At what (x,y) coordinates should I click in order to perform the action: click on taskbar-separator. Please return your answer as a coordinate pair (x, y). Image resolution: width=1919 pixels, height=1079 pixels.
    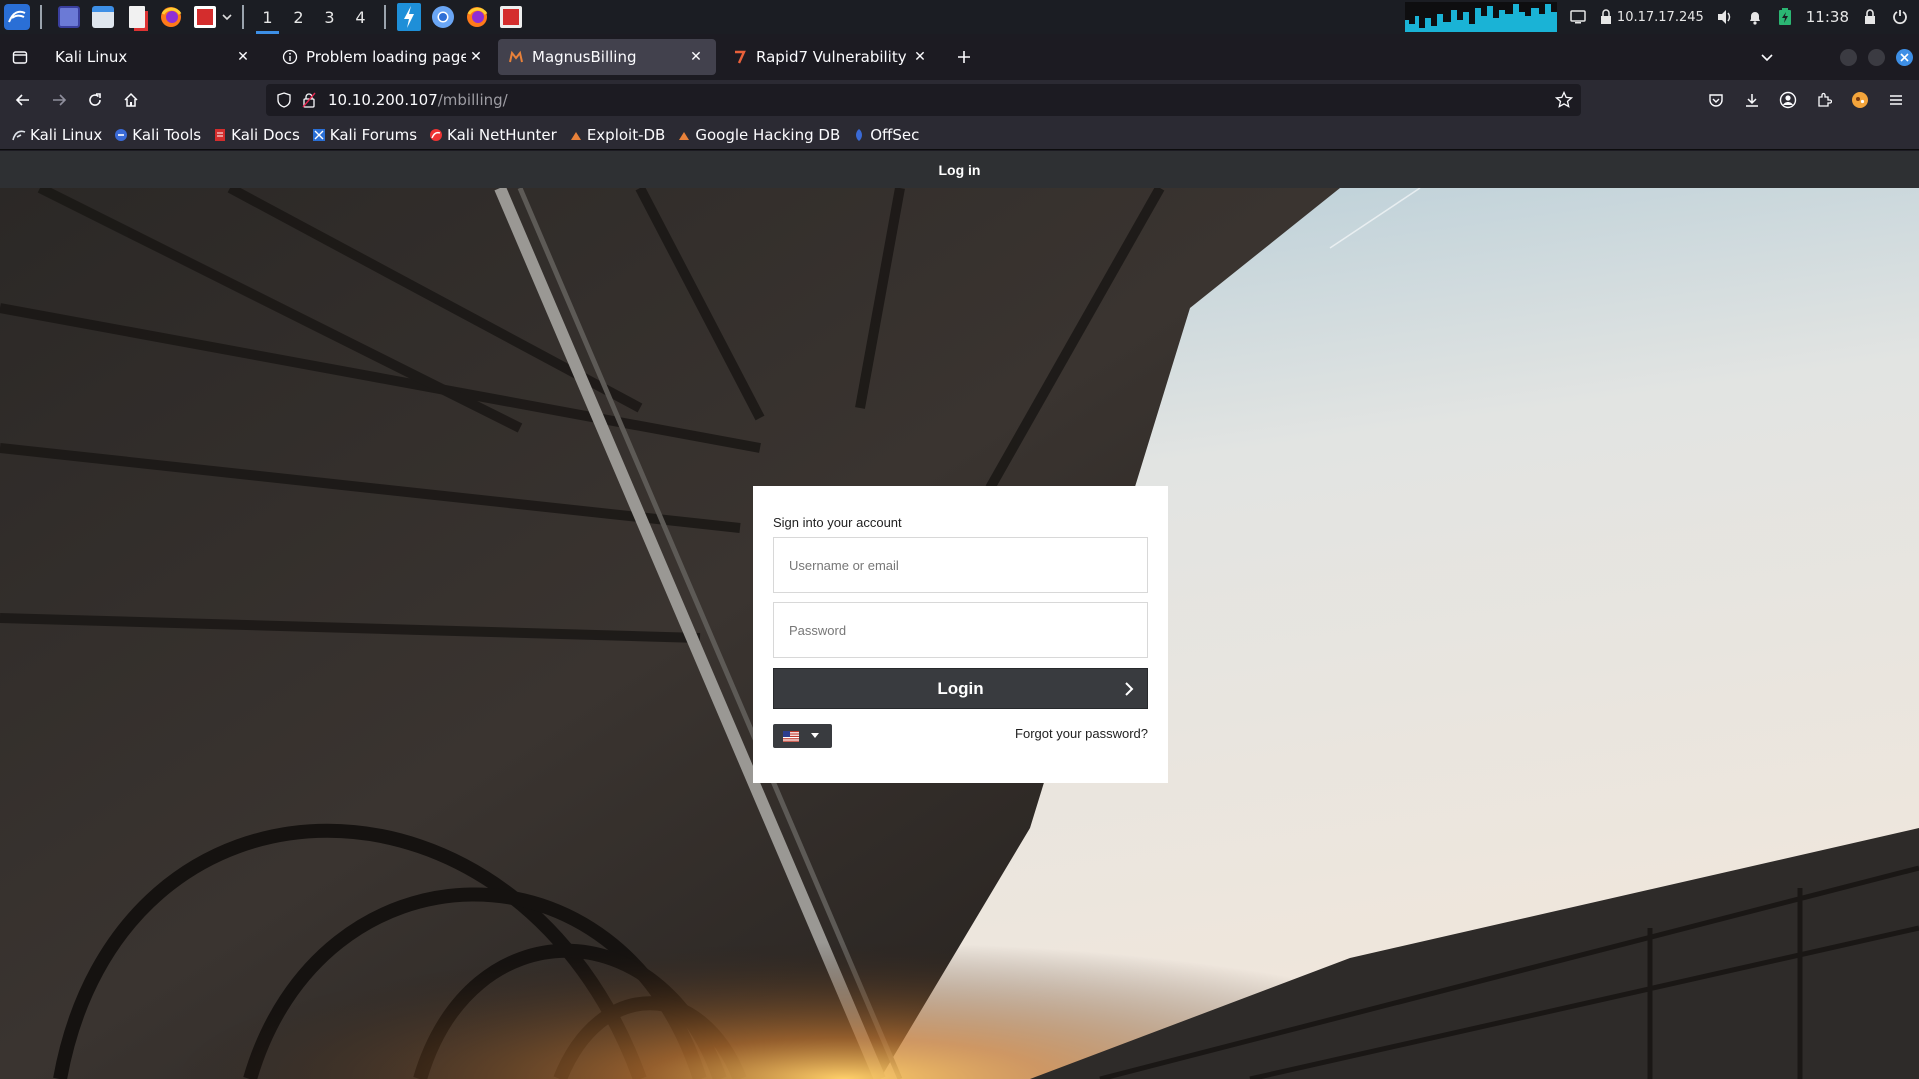
    Looking at the image, I should click on (41, 17).